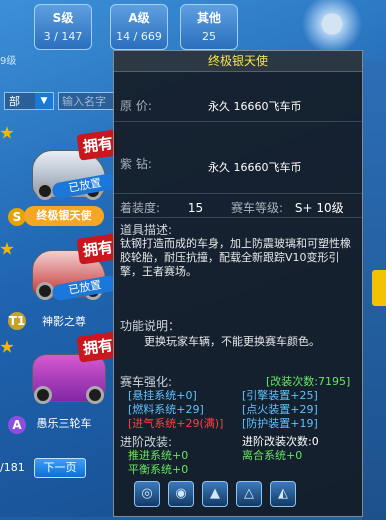  I want to click on func-label: 功能说明：, so click(150, 326).